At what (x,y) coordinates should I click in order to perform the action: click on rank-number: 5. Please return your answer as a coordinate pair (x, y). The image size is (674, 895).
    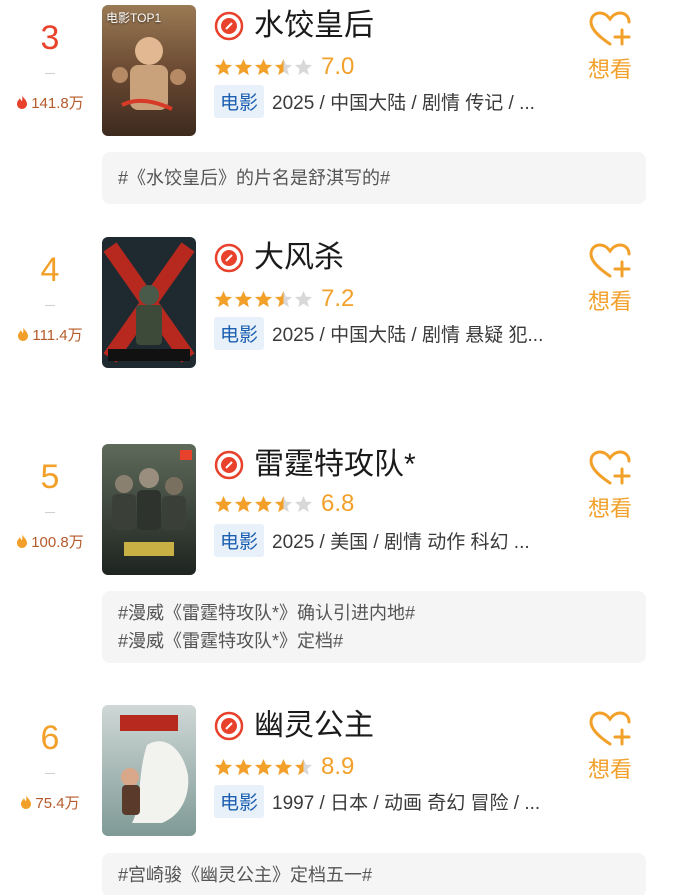
    Looking at the image, I should click on (50, 477).